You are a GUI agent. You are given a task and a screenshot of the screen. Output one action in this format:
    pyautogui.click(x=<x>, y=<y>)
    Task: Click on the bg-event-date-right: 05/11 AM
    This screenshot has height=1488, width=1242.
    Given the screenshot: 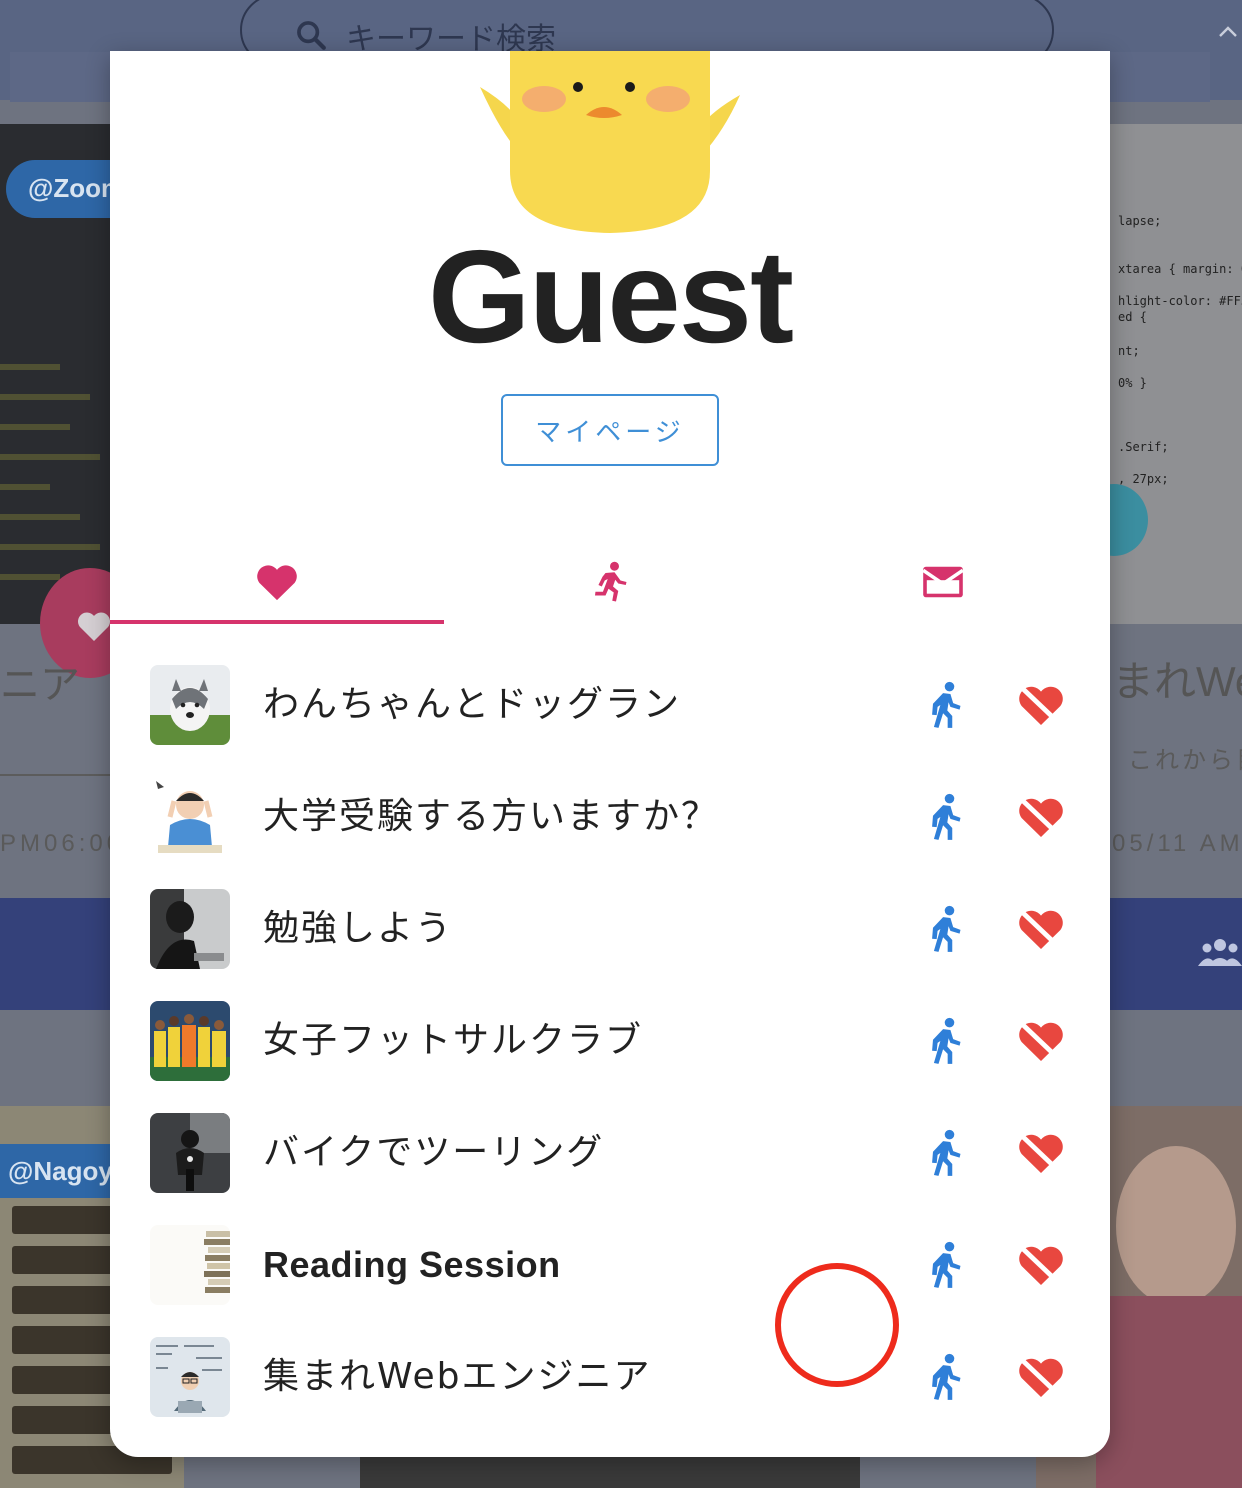 What is the action you would take?
    pyautogui.click(x=1177, y=843)
    